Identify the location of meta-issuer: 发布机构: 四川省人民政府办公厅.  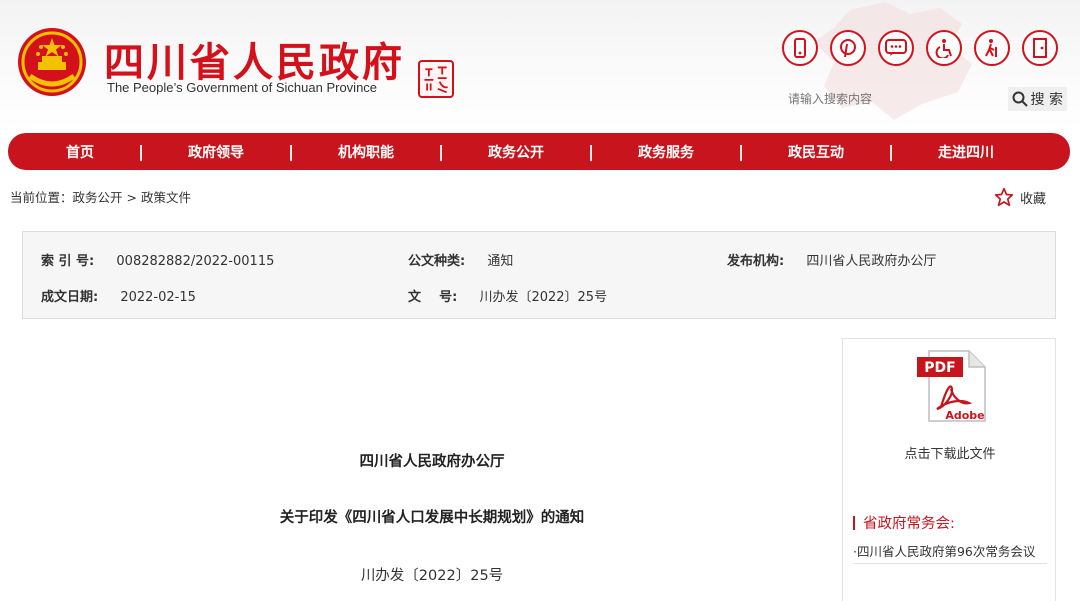
(831, 259).